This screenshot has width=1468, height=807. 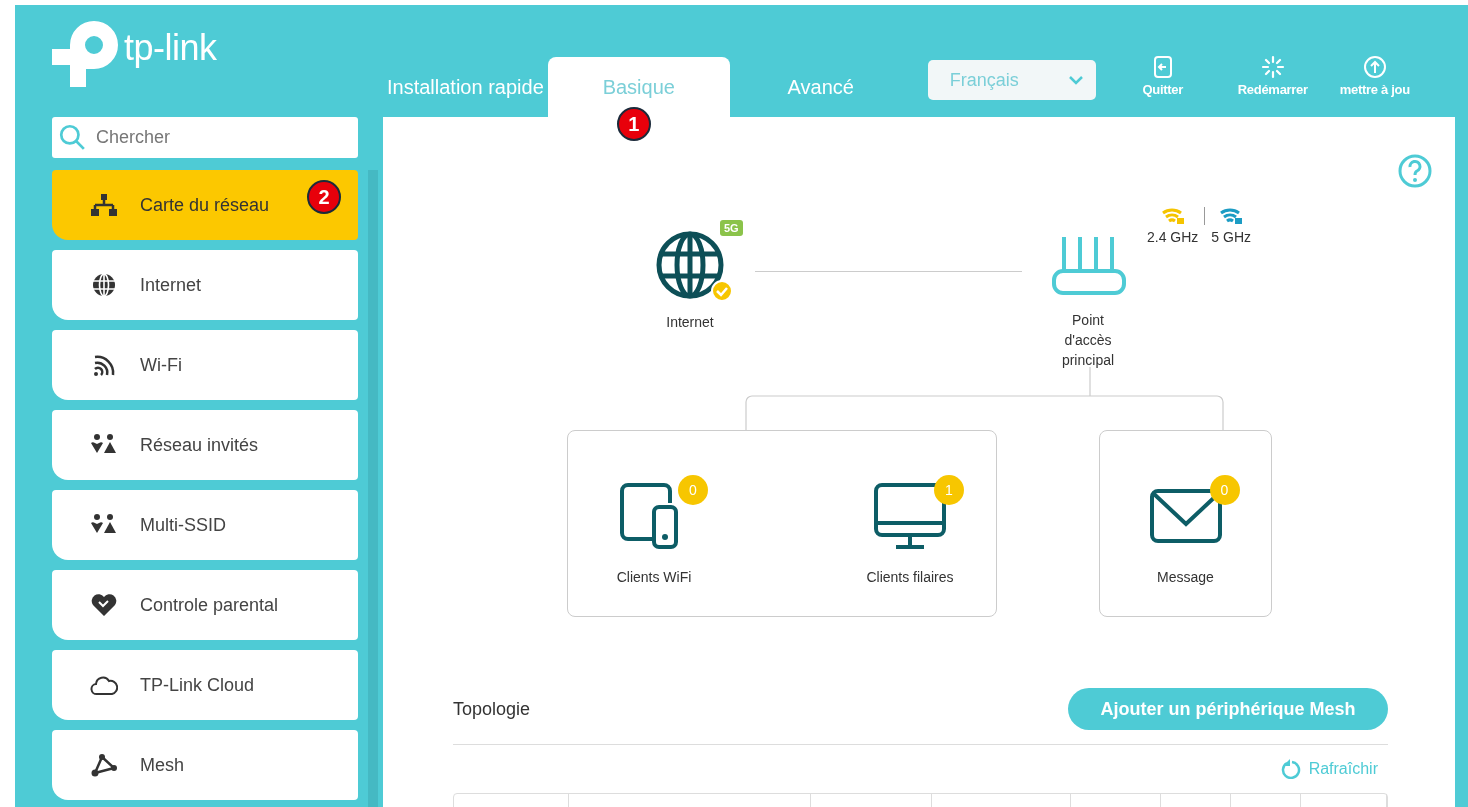 What do you see at coordinates (205, 205) in the screenshot?
I see `sidebar-item: Carte du réseau 2` at bounding box center [205, 205].